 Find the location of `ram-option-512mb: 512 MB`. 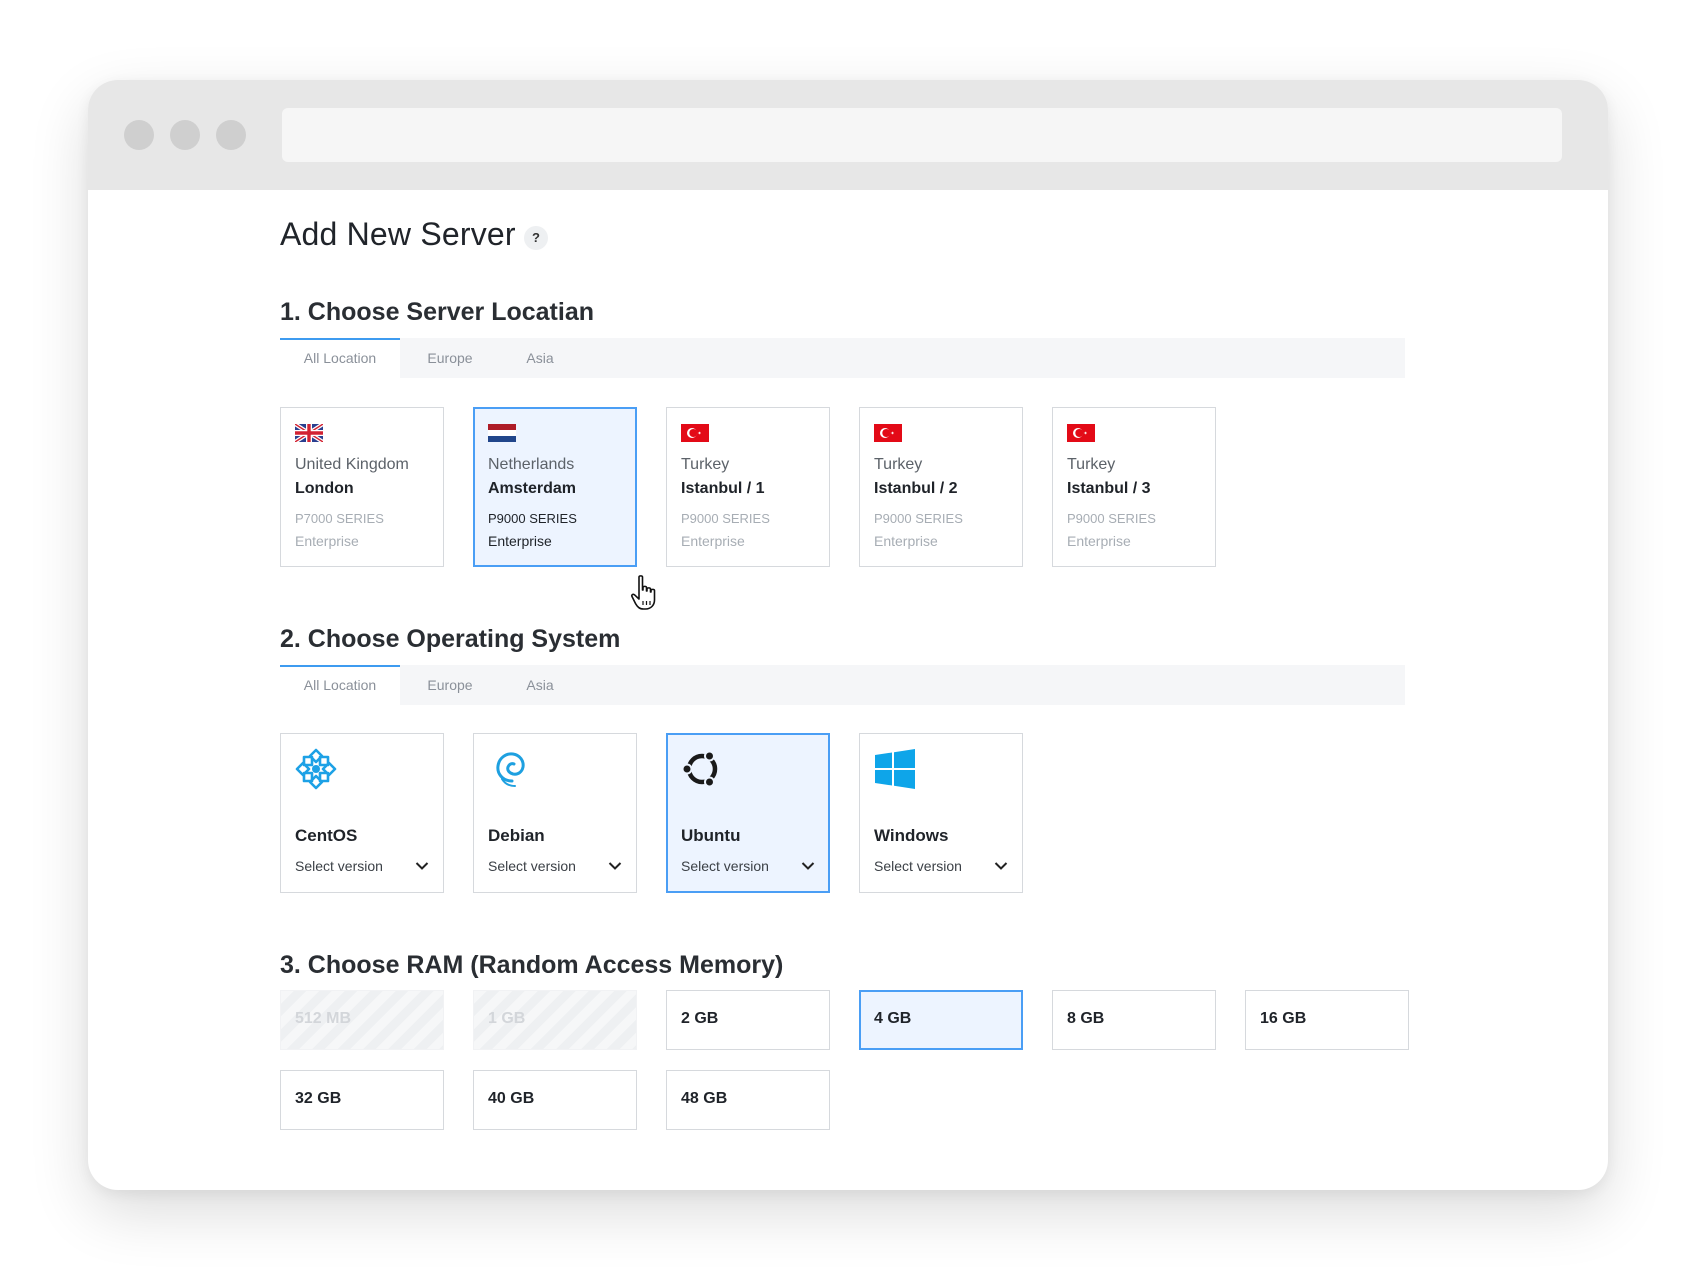

ram-option-512mb: 512 MB is located at coordinates (362, 1020).